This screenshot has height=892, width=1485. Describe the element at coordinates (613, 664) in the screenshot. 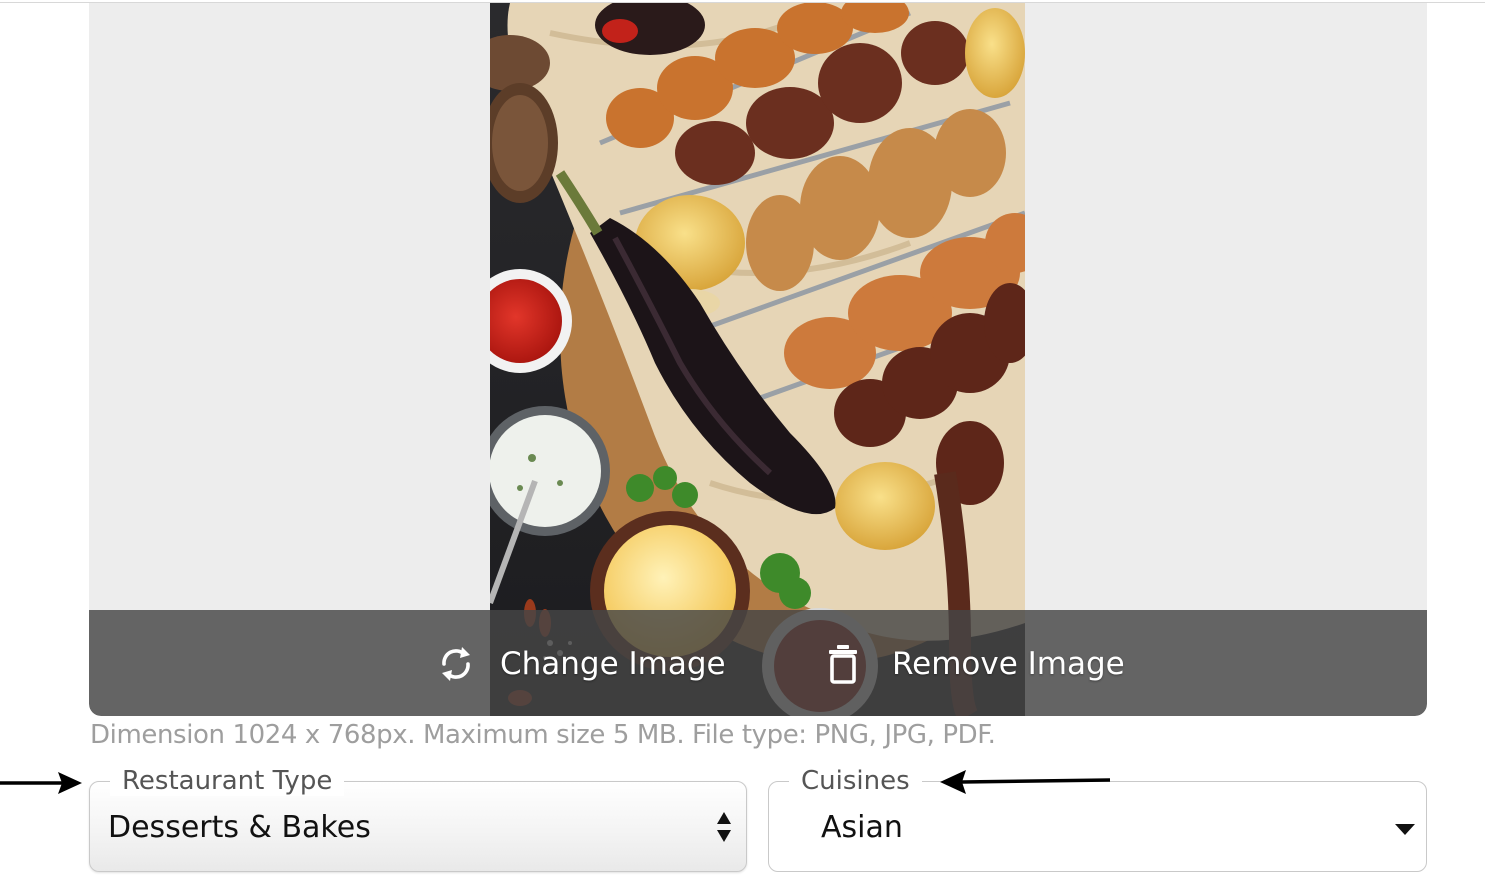

I see `change-image-label: Change Image` at that location.